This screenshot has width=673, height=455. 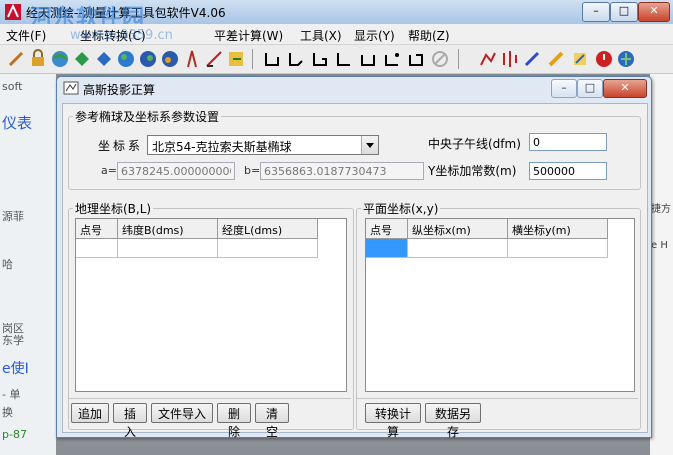 I want to click on save-data-as-button: 数据另存, so click(x=453, y=421).